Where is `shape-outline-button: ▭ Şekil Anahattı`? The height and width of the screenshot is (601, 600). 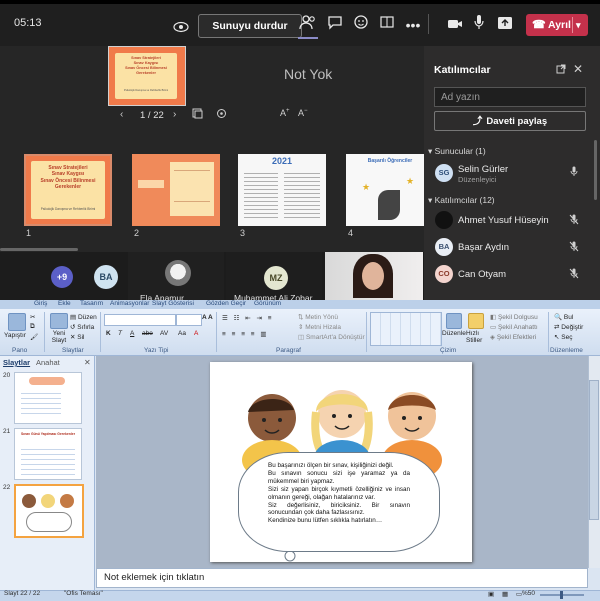 shape-outline-button: ▭ Şekil Anahattı is located at coordinates (514, 327).